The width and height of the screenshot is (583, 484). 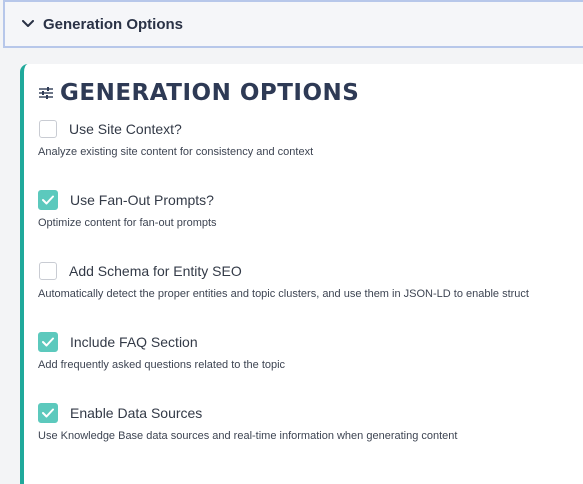 I want to click on generation-options-accordion-header: Generation Options, so click(x=293, y=24).